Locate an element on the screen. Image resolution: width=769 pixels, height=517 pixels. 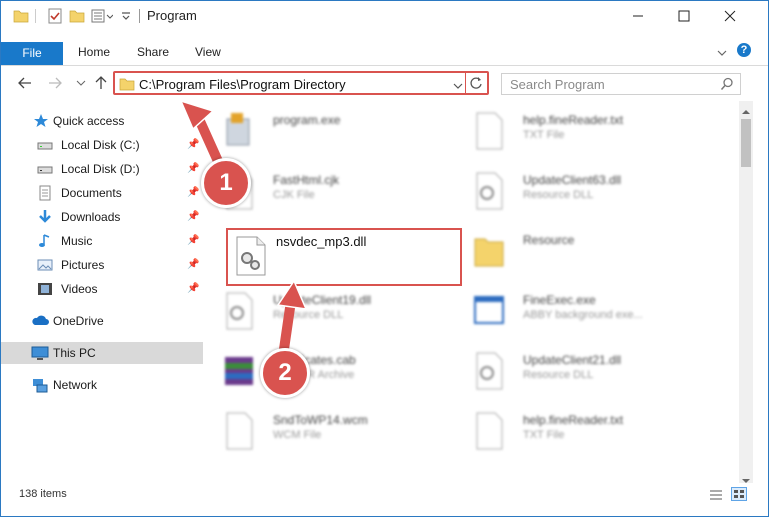
arrow-1-head is located at coordinates (197, 115).